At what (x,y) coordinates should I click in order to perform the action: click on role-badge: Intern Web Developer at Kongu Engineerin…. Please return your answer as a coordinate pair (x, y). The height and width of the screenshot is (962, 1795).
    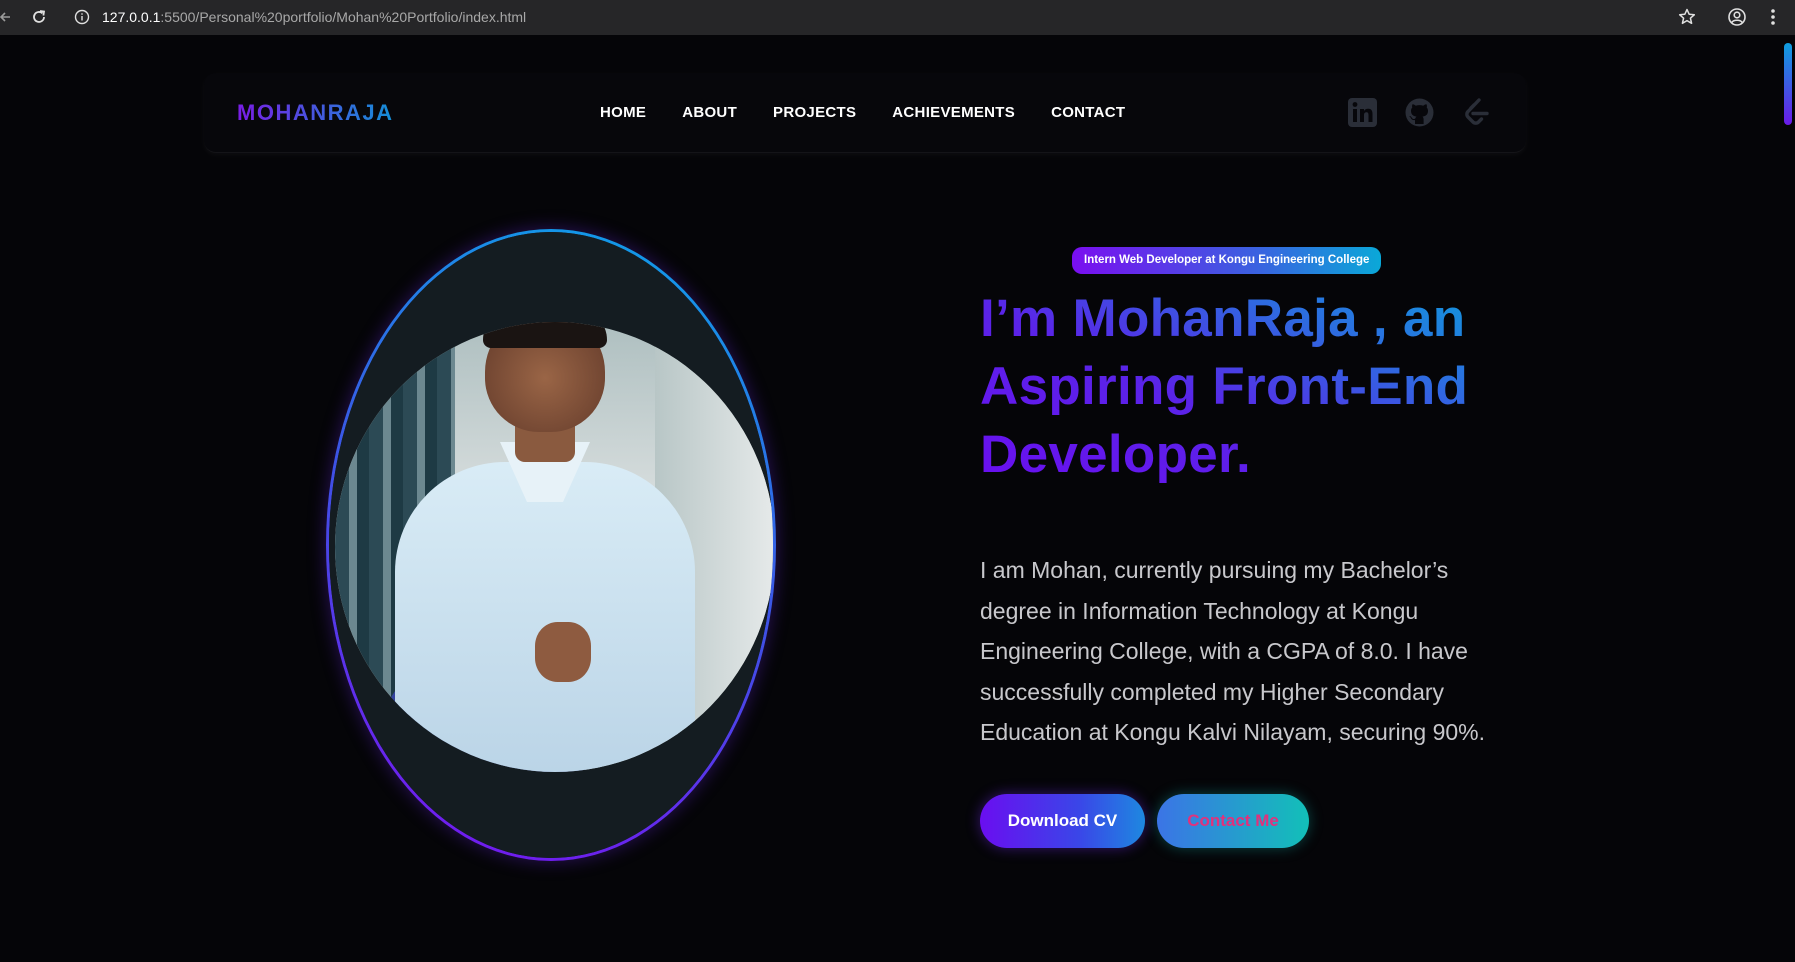
    Looking at the image, I should click on (1227, 260).